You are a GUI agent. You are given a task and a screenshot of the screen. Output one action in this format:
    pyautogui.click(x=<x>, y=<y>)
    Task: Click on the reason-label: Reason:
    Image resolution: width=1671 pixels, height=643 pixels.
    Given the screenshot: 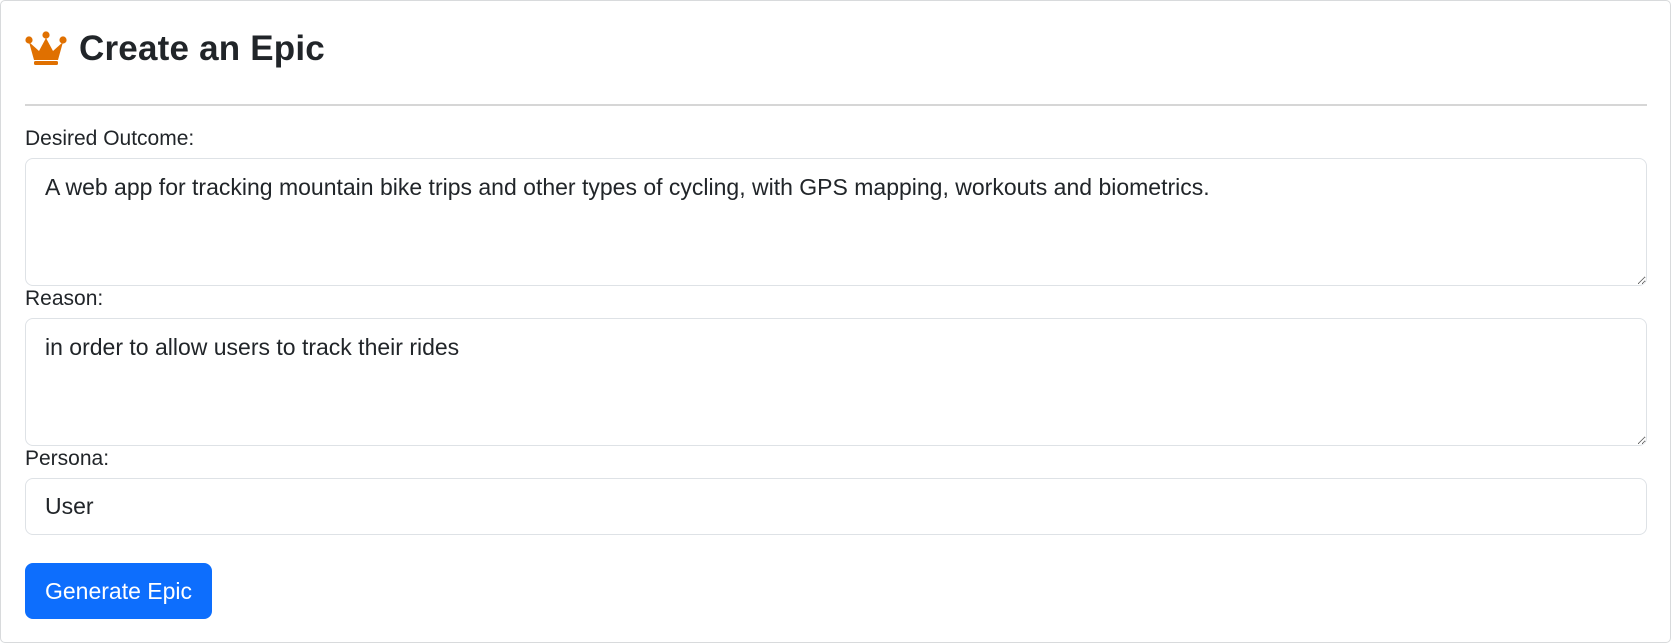 What is the action you would take?
    pyautogui.click(x=64, y=298)
    